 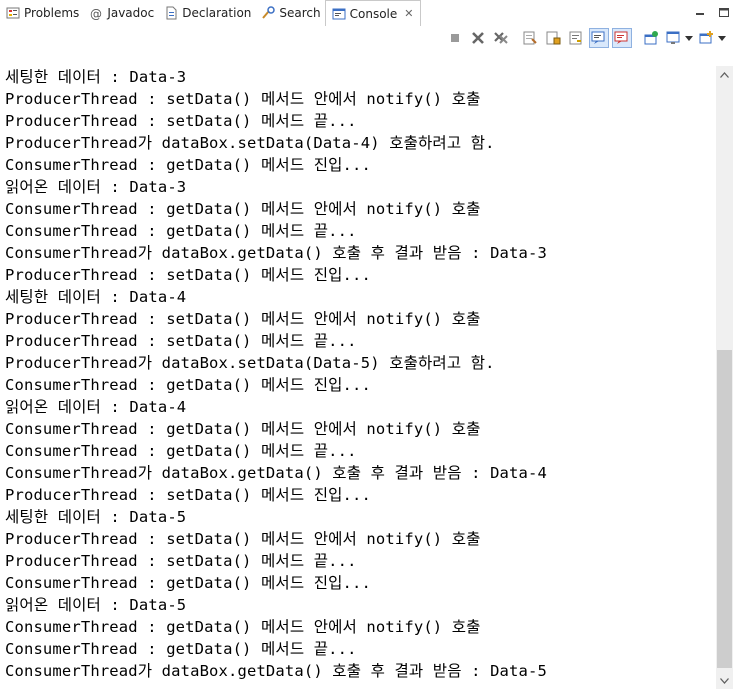 I want to click on pin-console-icon, so click(x=651, y=38).